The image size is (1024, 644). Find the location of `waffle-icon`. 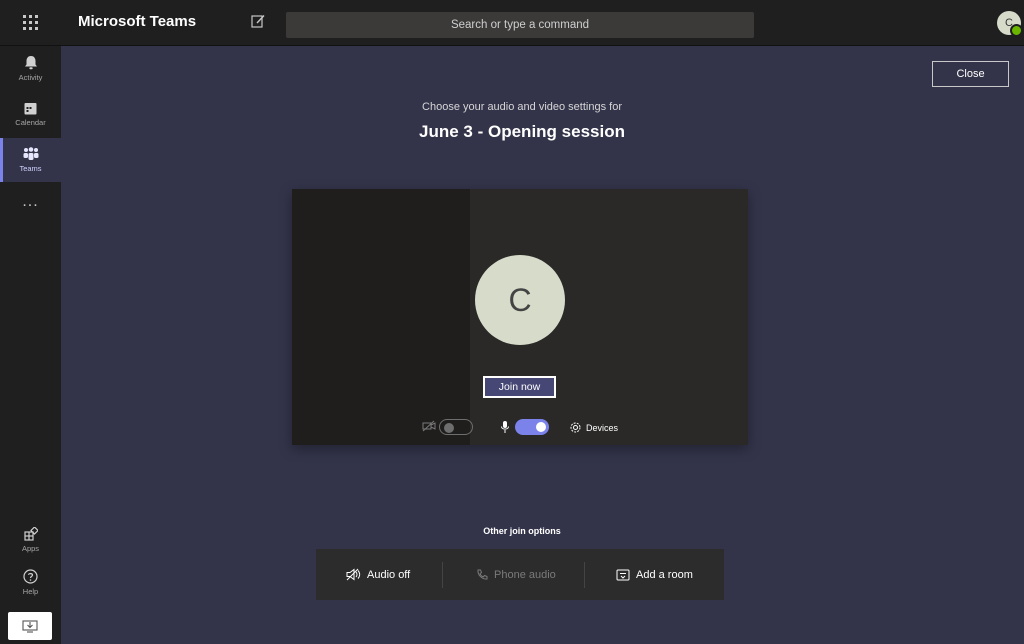

waffle-icon is located at coordinates (30, 22).